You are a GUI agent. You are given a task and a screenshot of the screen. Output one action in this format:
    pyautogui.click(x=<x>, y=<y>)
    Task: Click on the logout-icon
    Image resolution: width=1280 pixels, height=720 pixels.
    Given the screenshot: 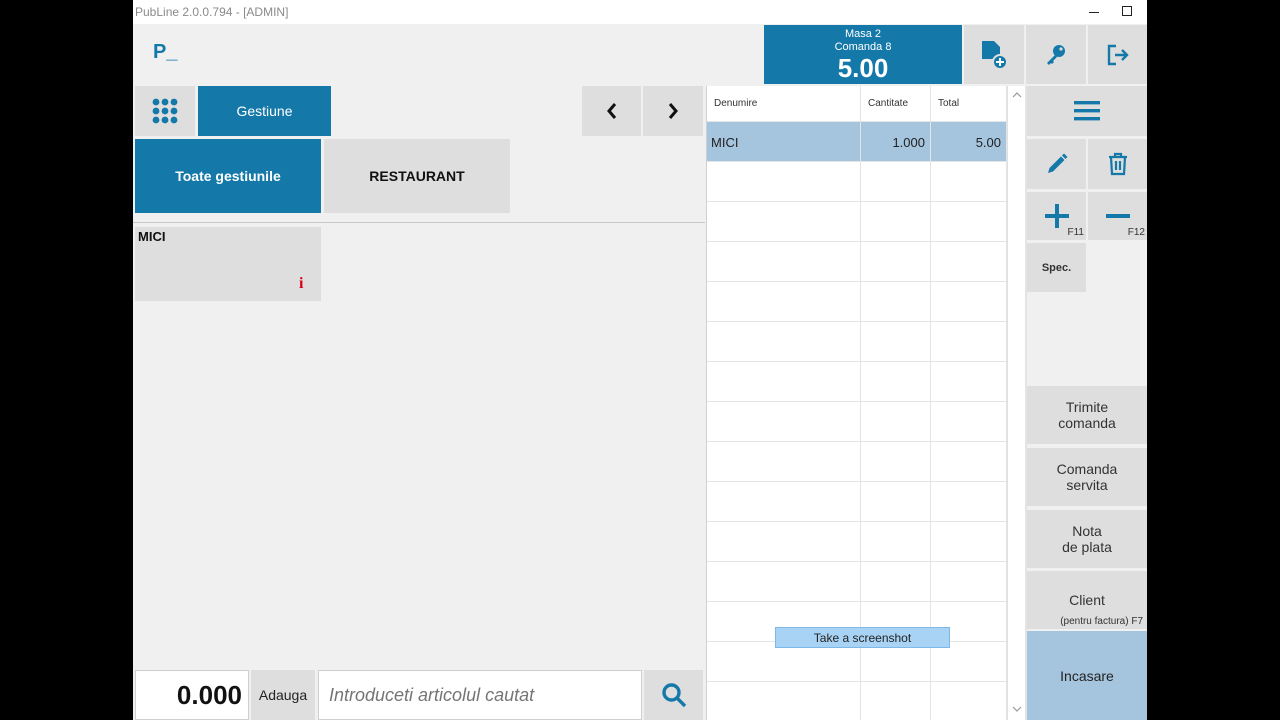 What is the action you would take?
    pyautogui.click(x=1118, y=54)
    